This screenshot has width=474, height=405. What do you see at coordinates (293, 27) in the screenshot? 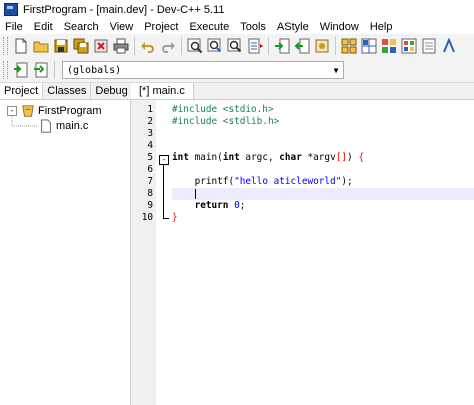
I see `menu-astyle: AStyle` at bounding box center [293, 27].